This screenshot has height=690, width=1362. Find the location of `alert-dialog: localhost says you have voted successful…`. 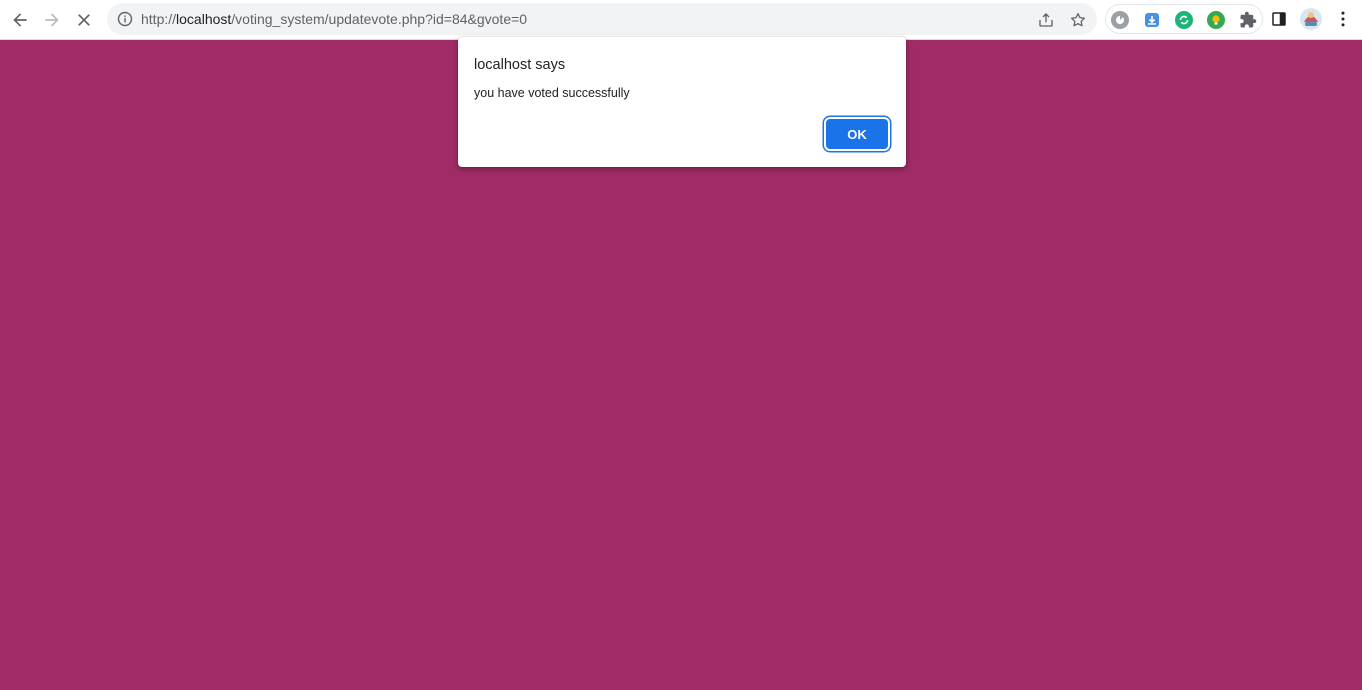

alert-dialog: localhost says you have voted successful… is located at coordinates (682, 102).